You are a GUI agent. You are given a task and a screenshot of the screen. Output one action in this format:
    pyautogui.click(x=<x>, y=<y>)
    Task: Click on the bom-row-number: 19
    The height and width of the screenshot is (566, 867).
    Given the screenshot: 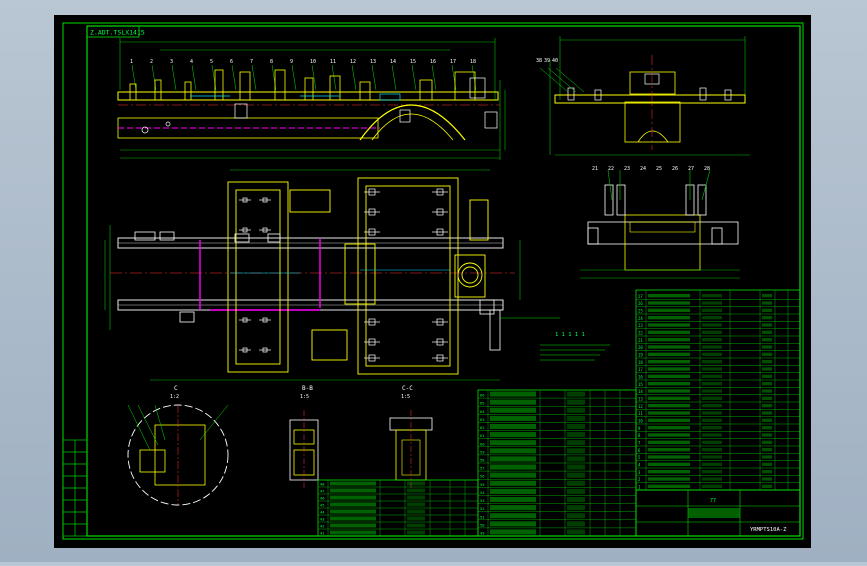 What is the action you would take?
    pyautogui.click(x=640, y=355)
    